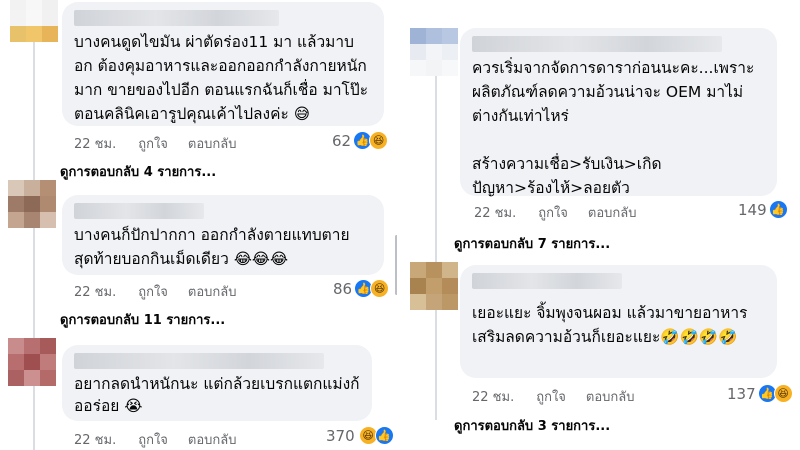 This screenshot has width=800, height=450. I want to click on reaction-count: 149, so click(752, 209).